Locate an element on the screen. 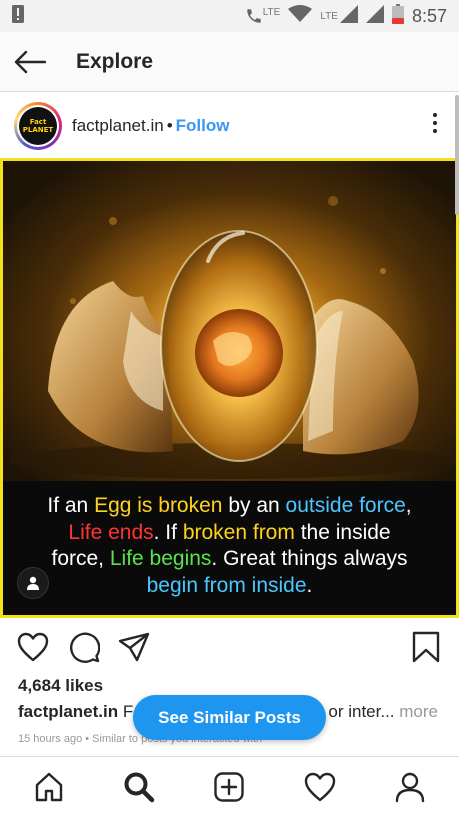  see-similar-posts-button: See Similar Posts is located at coordinates (229, 717).